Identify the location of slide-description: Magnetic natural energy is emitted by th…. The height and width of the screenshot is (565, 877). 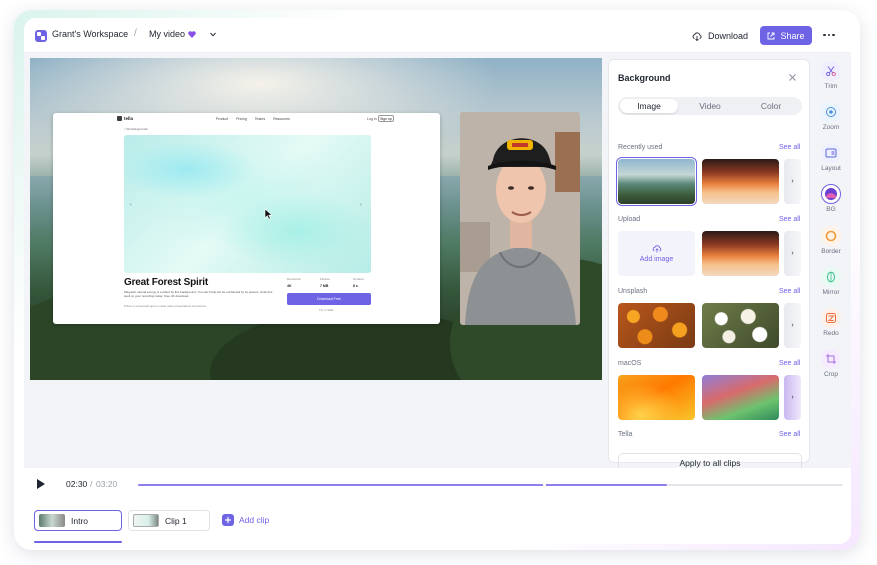
(198, 294).